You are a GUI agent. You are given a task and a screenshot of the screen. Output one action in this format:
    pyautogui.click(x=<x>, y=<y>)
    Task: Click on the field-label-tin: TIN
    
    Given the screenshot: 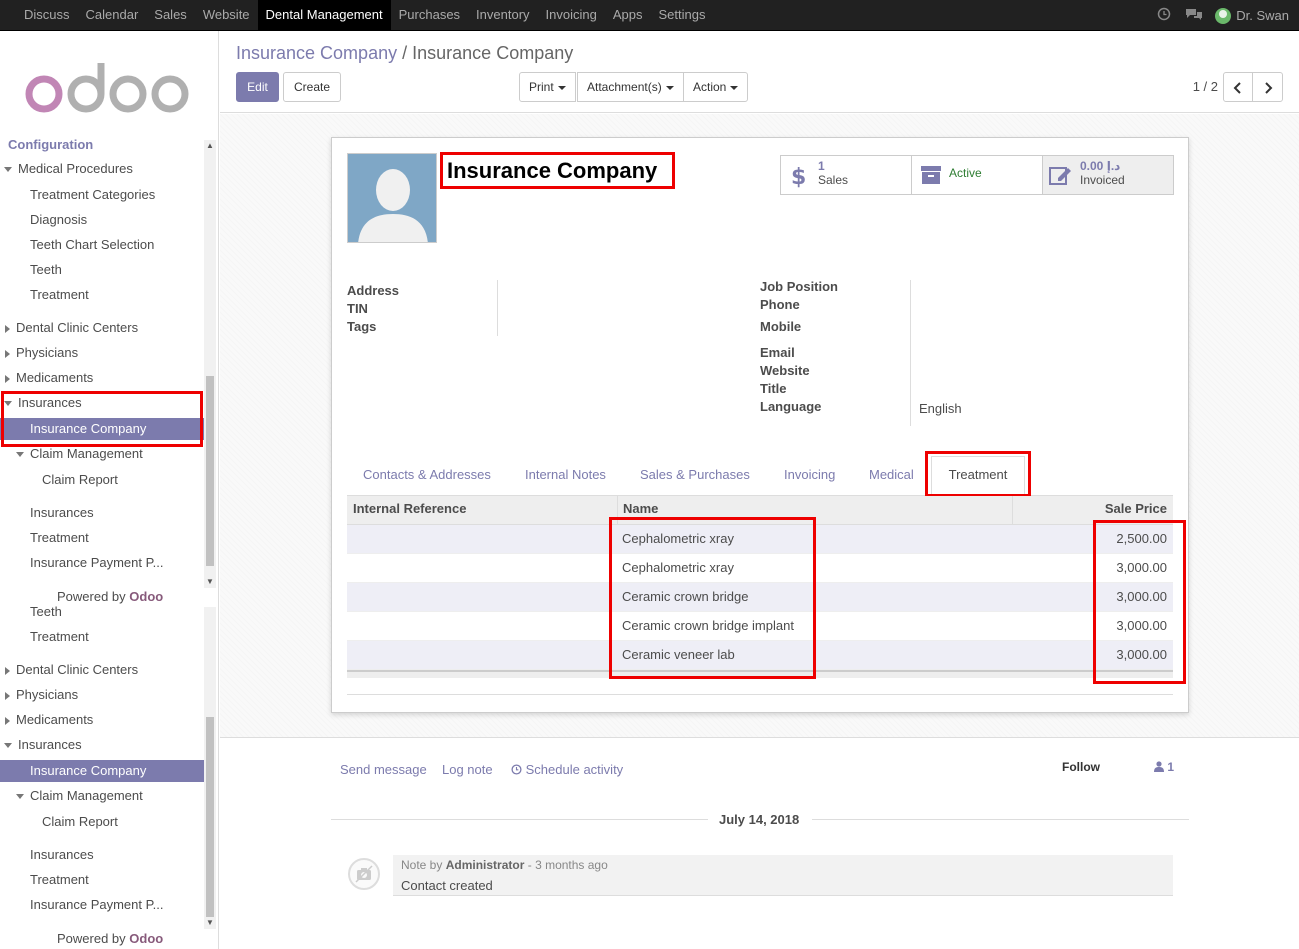 What is the action you would take?
    pyautogui.click(x=357, y=308)
    